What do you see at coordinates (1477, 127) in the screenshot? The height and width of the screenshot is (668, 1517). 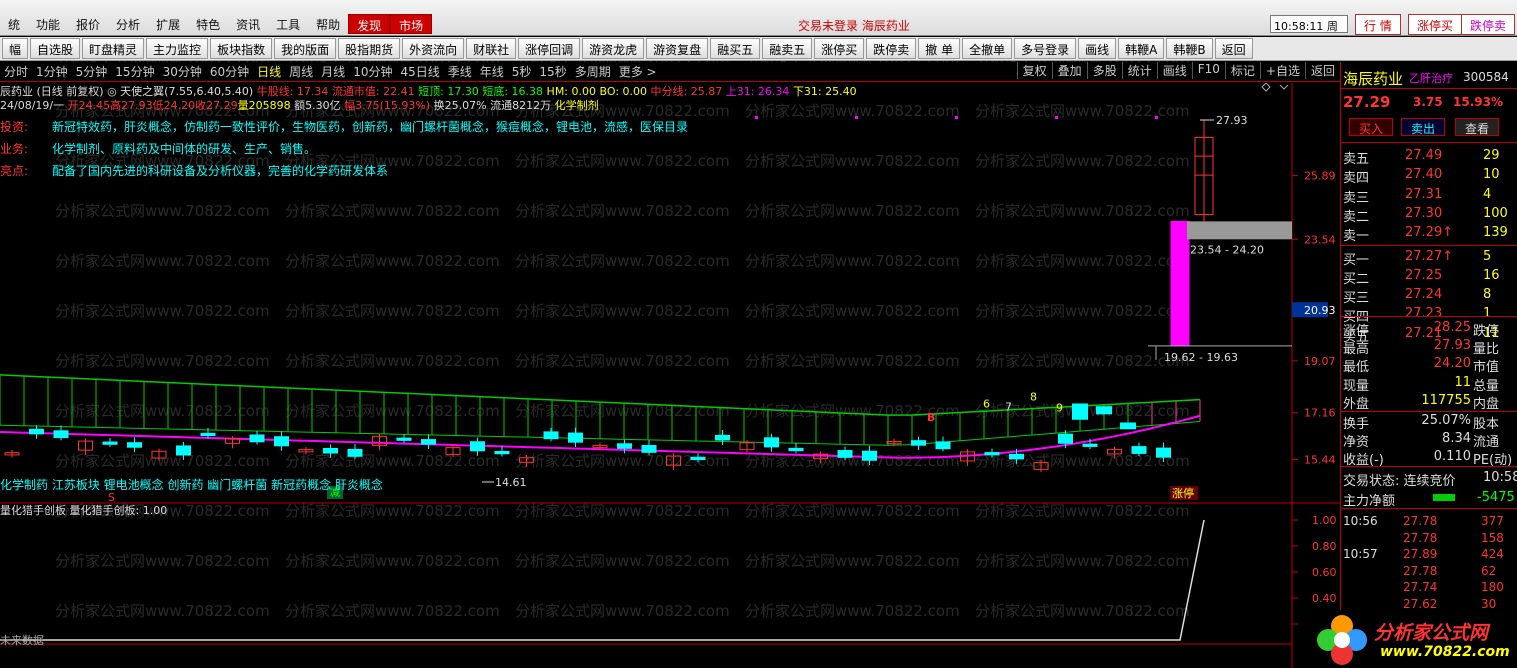 I see `view-button: 查看` at bounding box center [1477, 127].